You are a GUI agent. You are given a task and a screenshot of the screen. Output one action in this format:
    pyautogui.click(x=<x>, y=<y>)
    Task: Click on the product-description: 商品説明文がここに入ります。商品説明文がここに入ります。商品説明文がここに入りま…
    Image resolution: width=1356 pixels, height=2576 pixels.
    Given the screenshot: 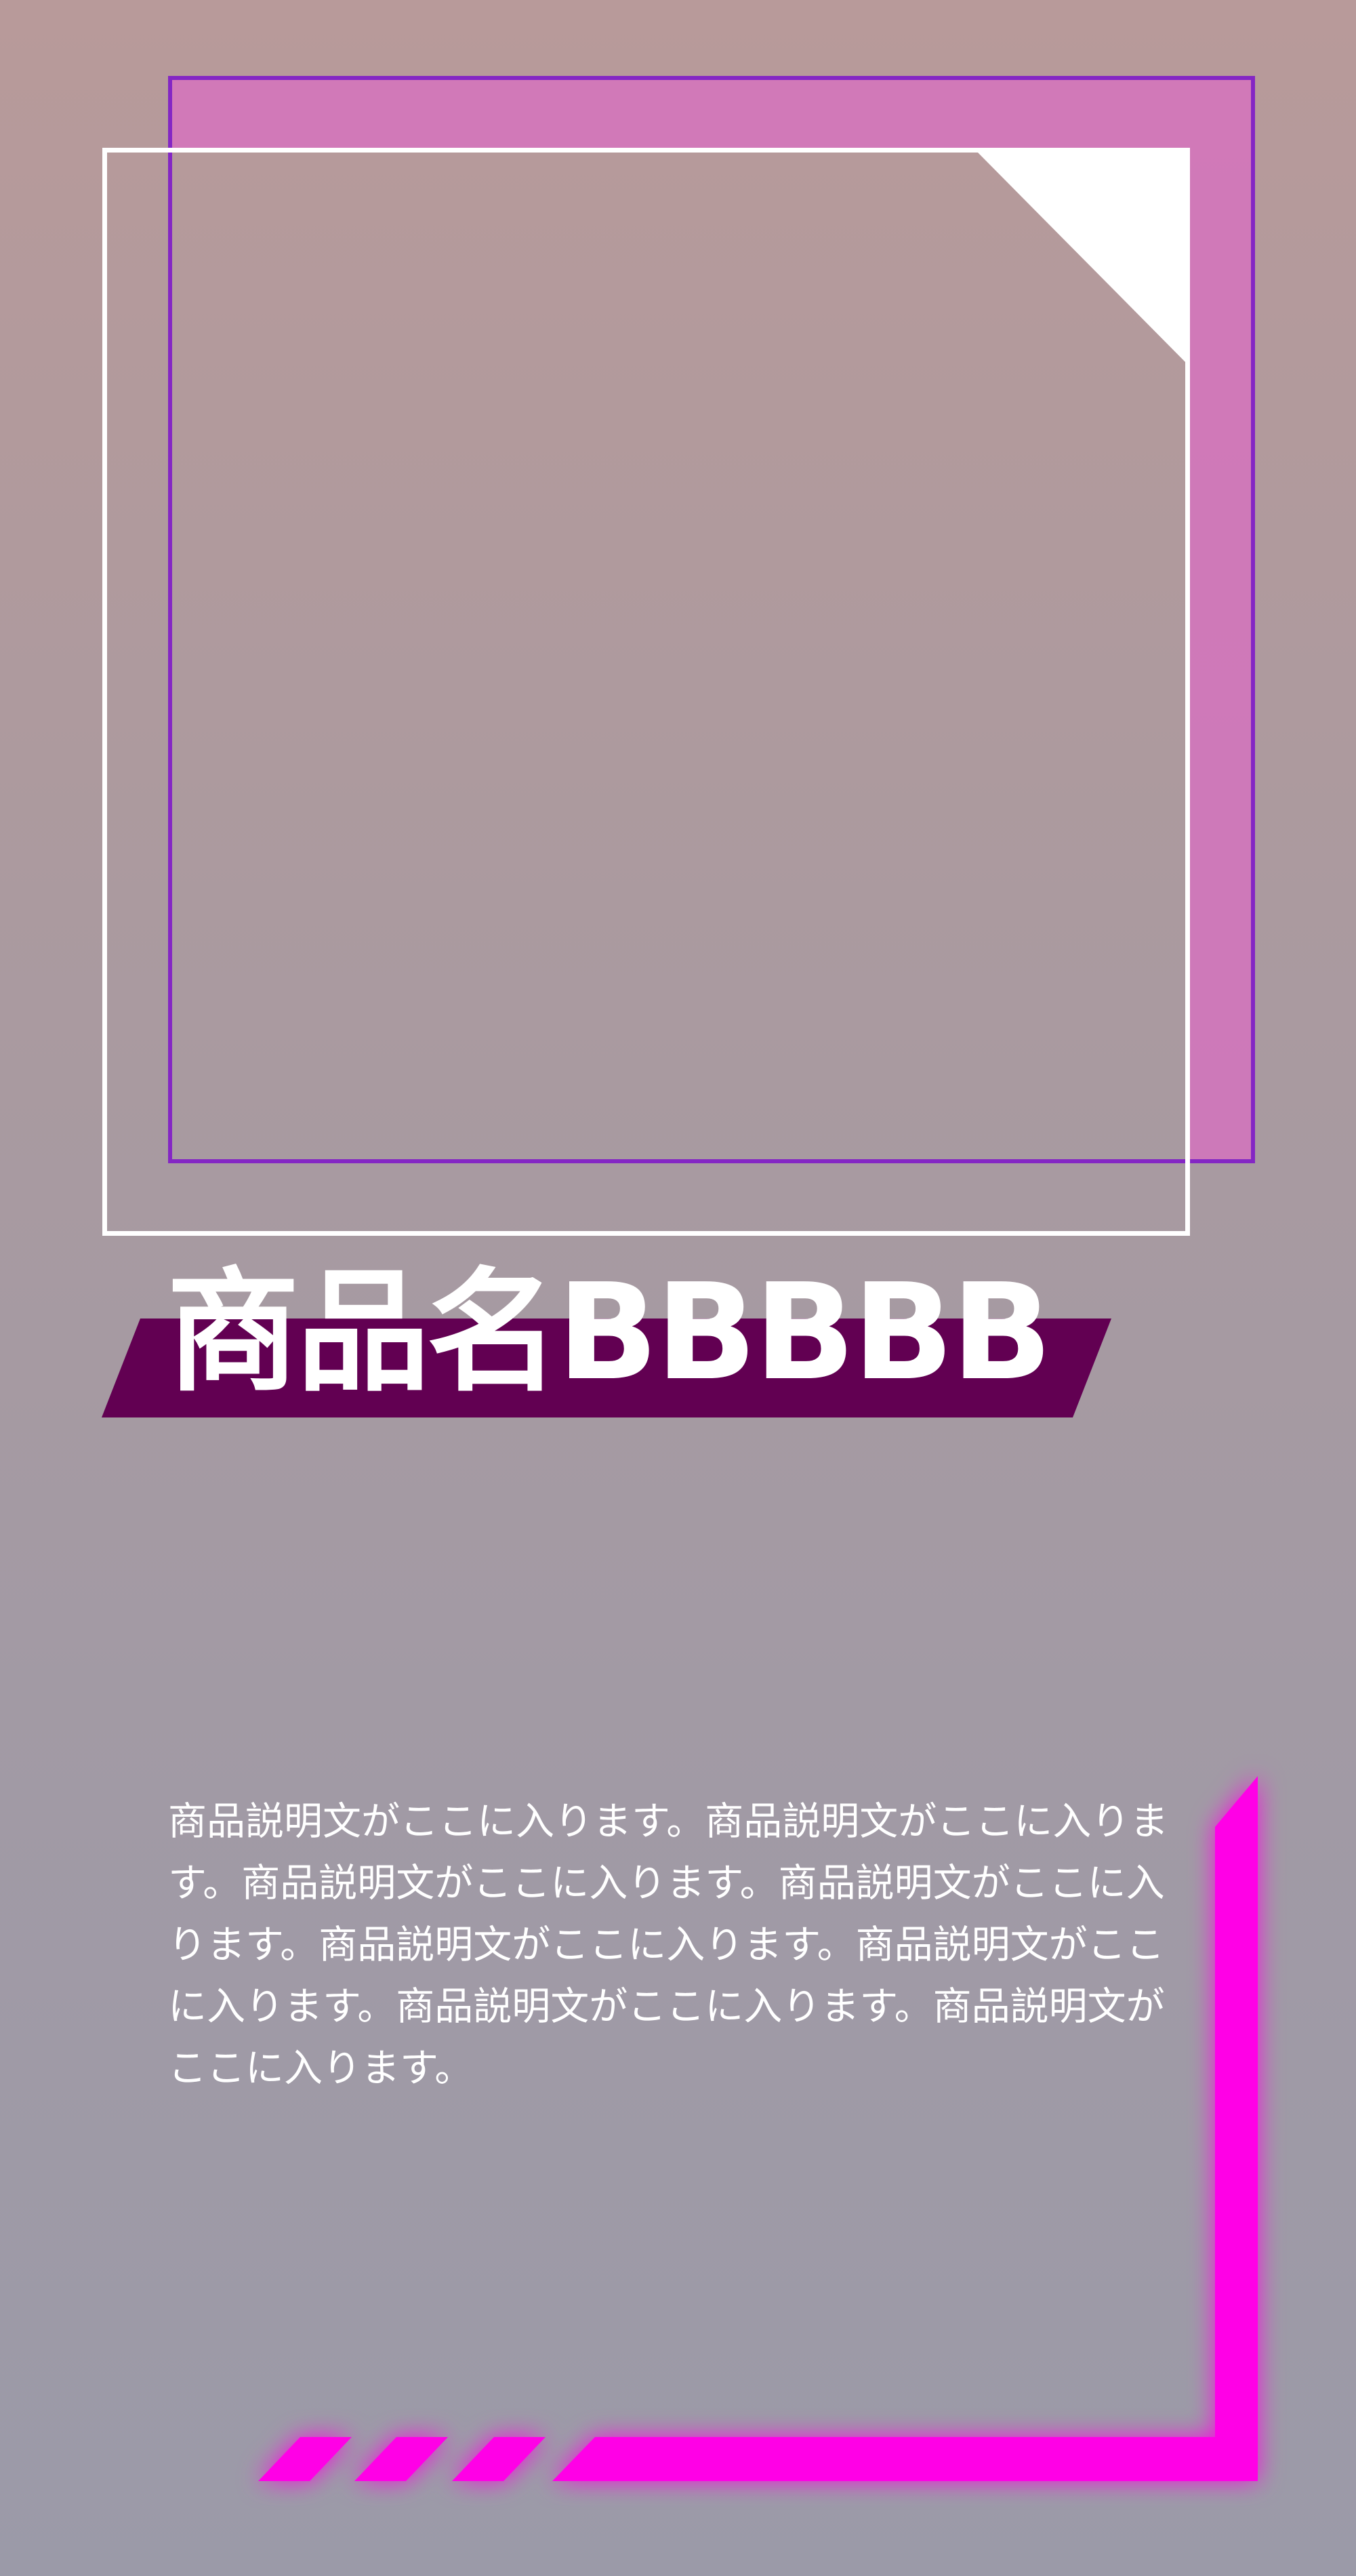 What is the action you would take?
    pyautogui.click(x=668, y=1945)
    